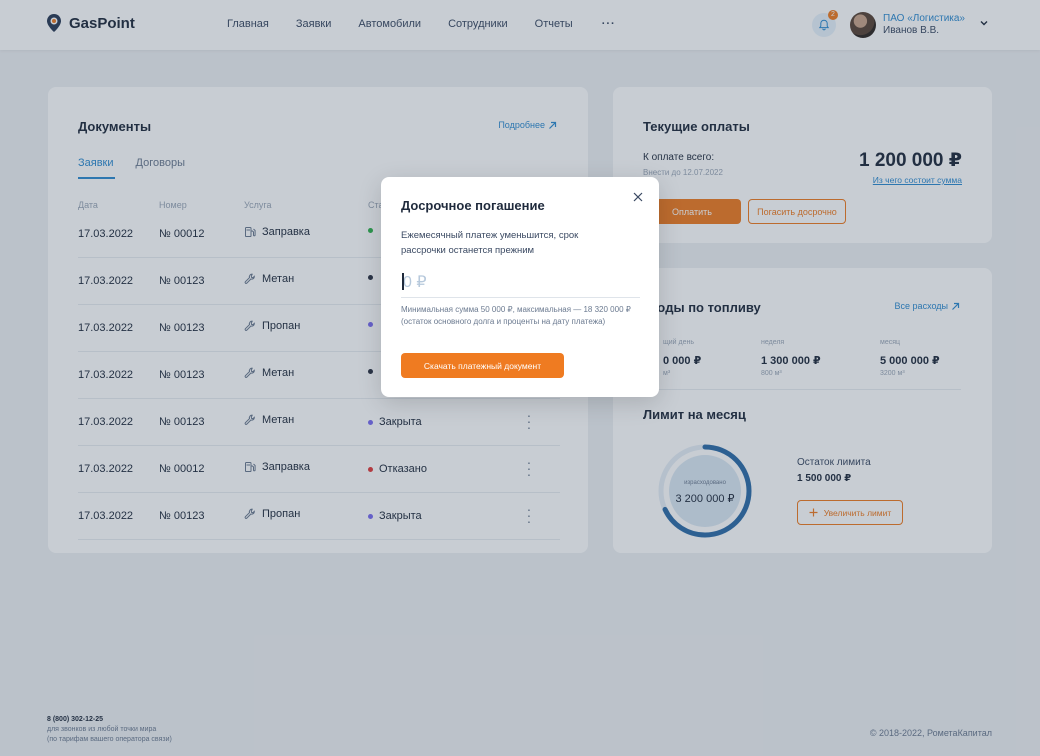 This screenshot has width=1040, height=756. What do you see at coordinates (638, 197) in the screenshot?
I see `close-icon` at bounding box center [638, 197].